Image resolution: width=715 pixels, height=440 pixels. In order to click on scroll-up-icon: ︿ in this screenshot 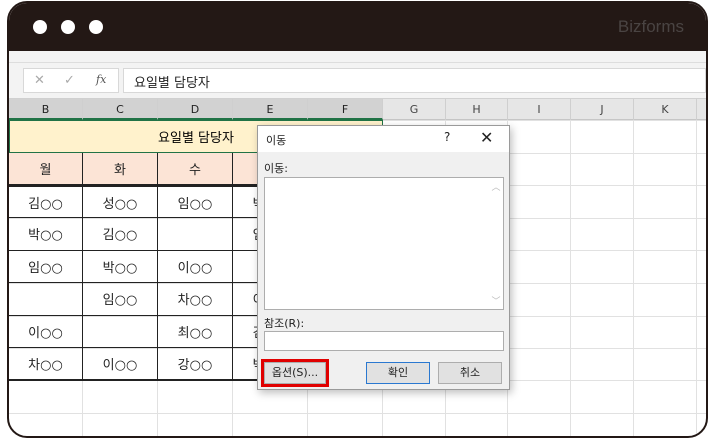, I will do `click(496, 186)`.